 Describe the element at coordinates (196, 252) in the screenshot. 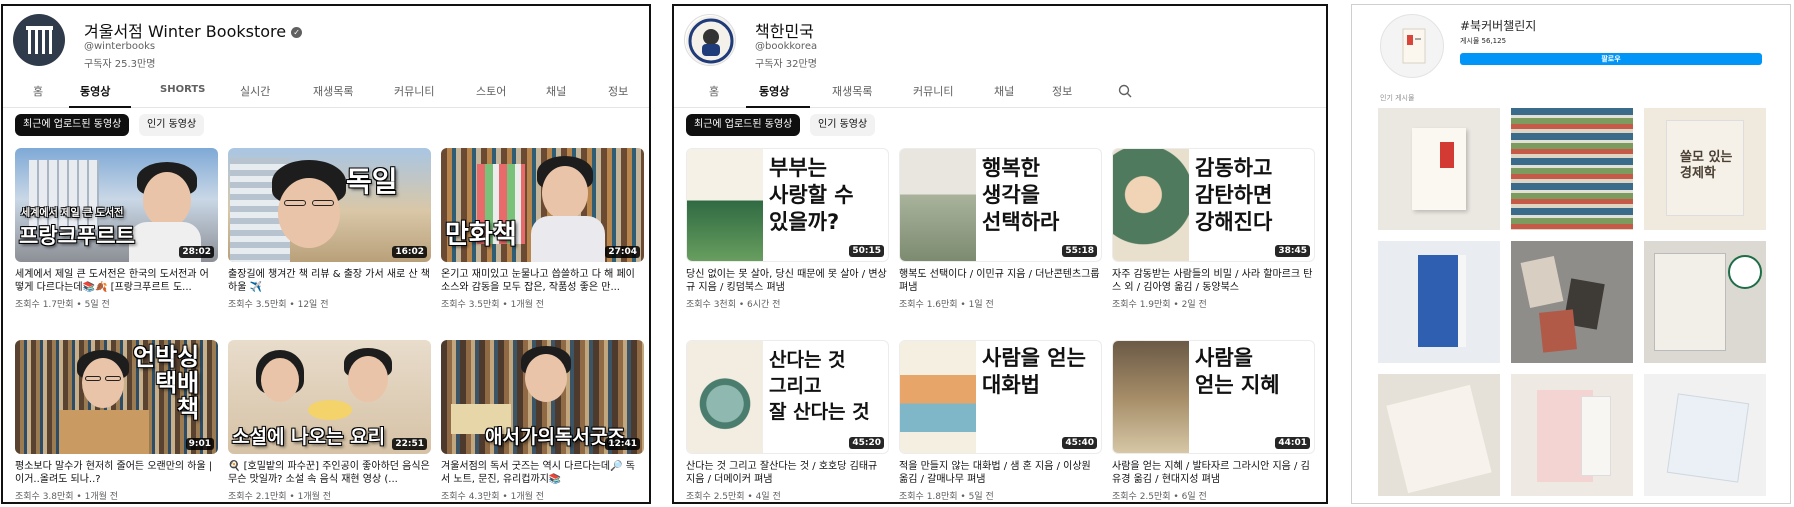

I see `video-duration: 28:02` at that location.